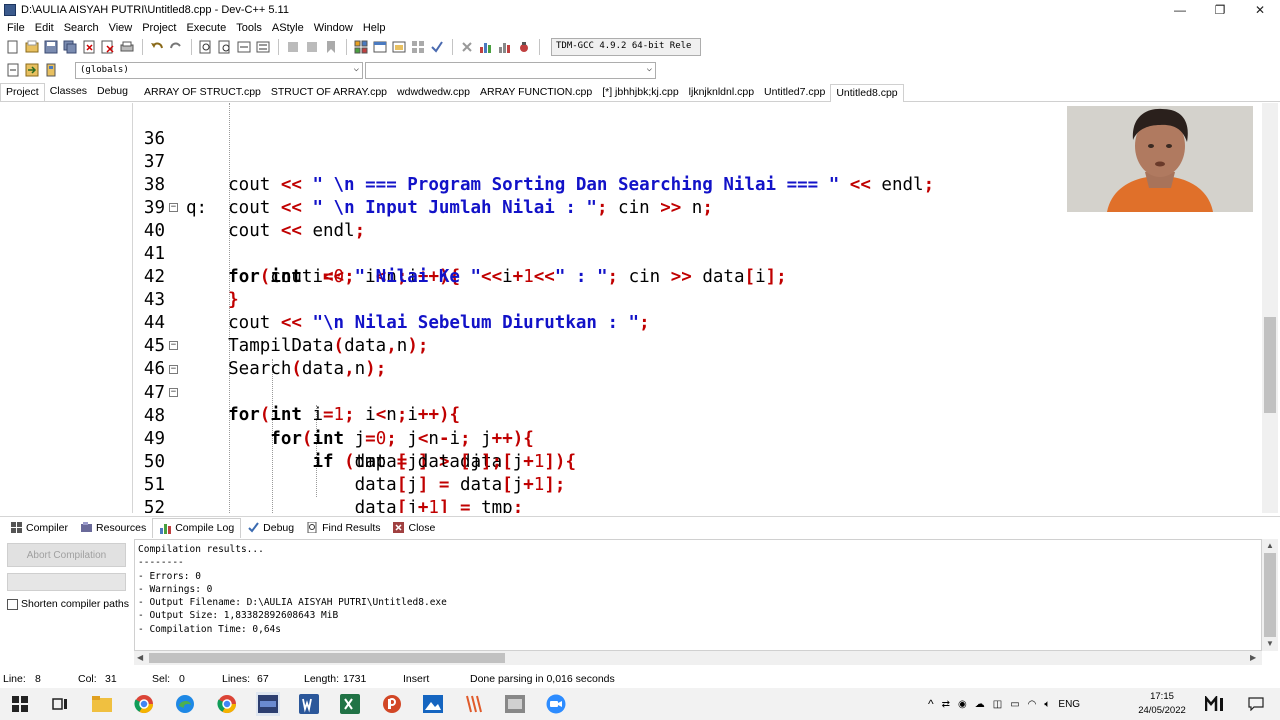  I want to click on powerpoint-icon, so click(392, 704).